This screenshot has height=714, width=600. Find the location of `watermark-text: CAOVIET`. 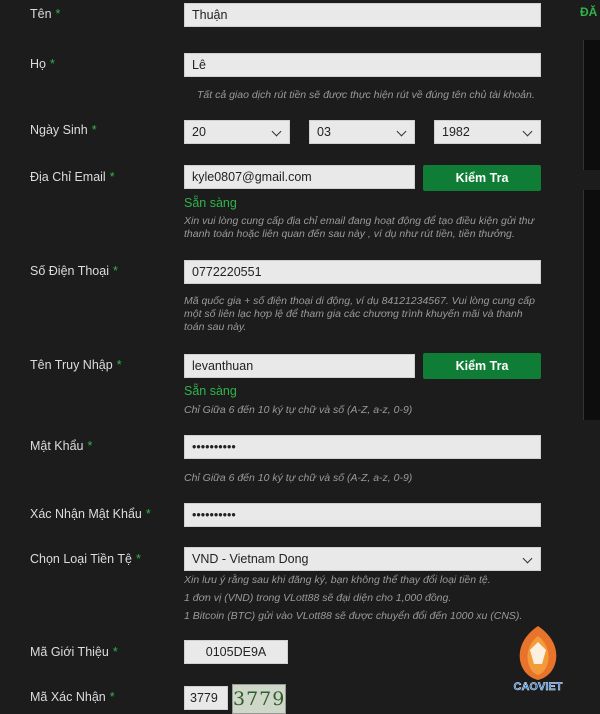

watermark-text: CAOVIET is located at coordinates (538, 687).